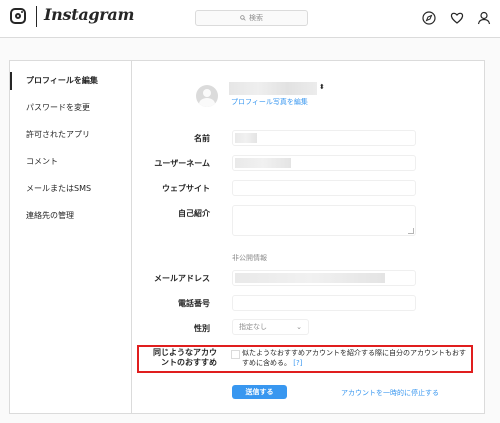  Describe the element at coordinates (89, 14) in the screenshot. I see `instagram-wordmark: Instagram` at that location.